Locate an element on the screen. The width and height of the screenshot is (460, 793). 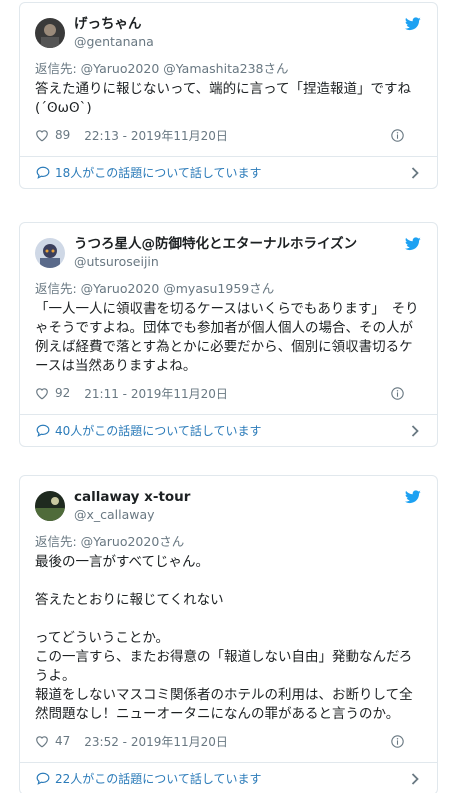
reply-to: 返信先: @Yaruo2020さん is located at coordinates (228, 542).